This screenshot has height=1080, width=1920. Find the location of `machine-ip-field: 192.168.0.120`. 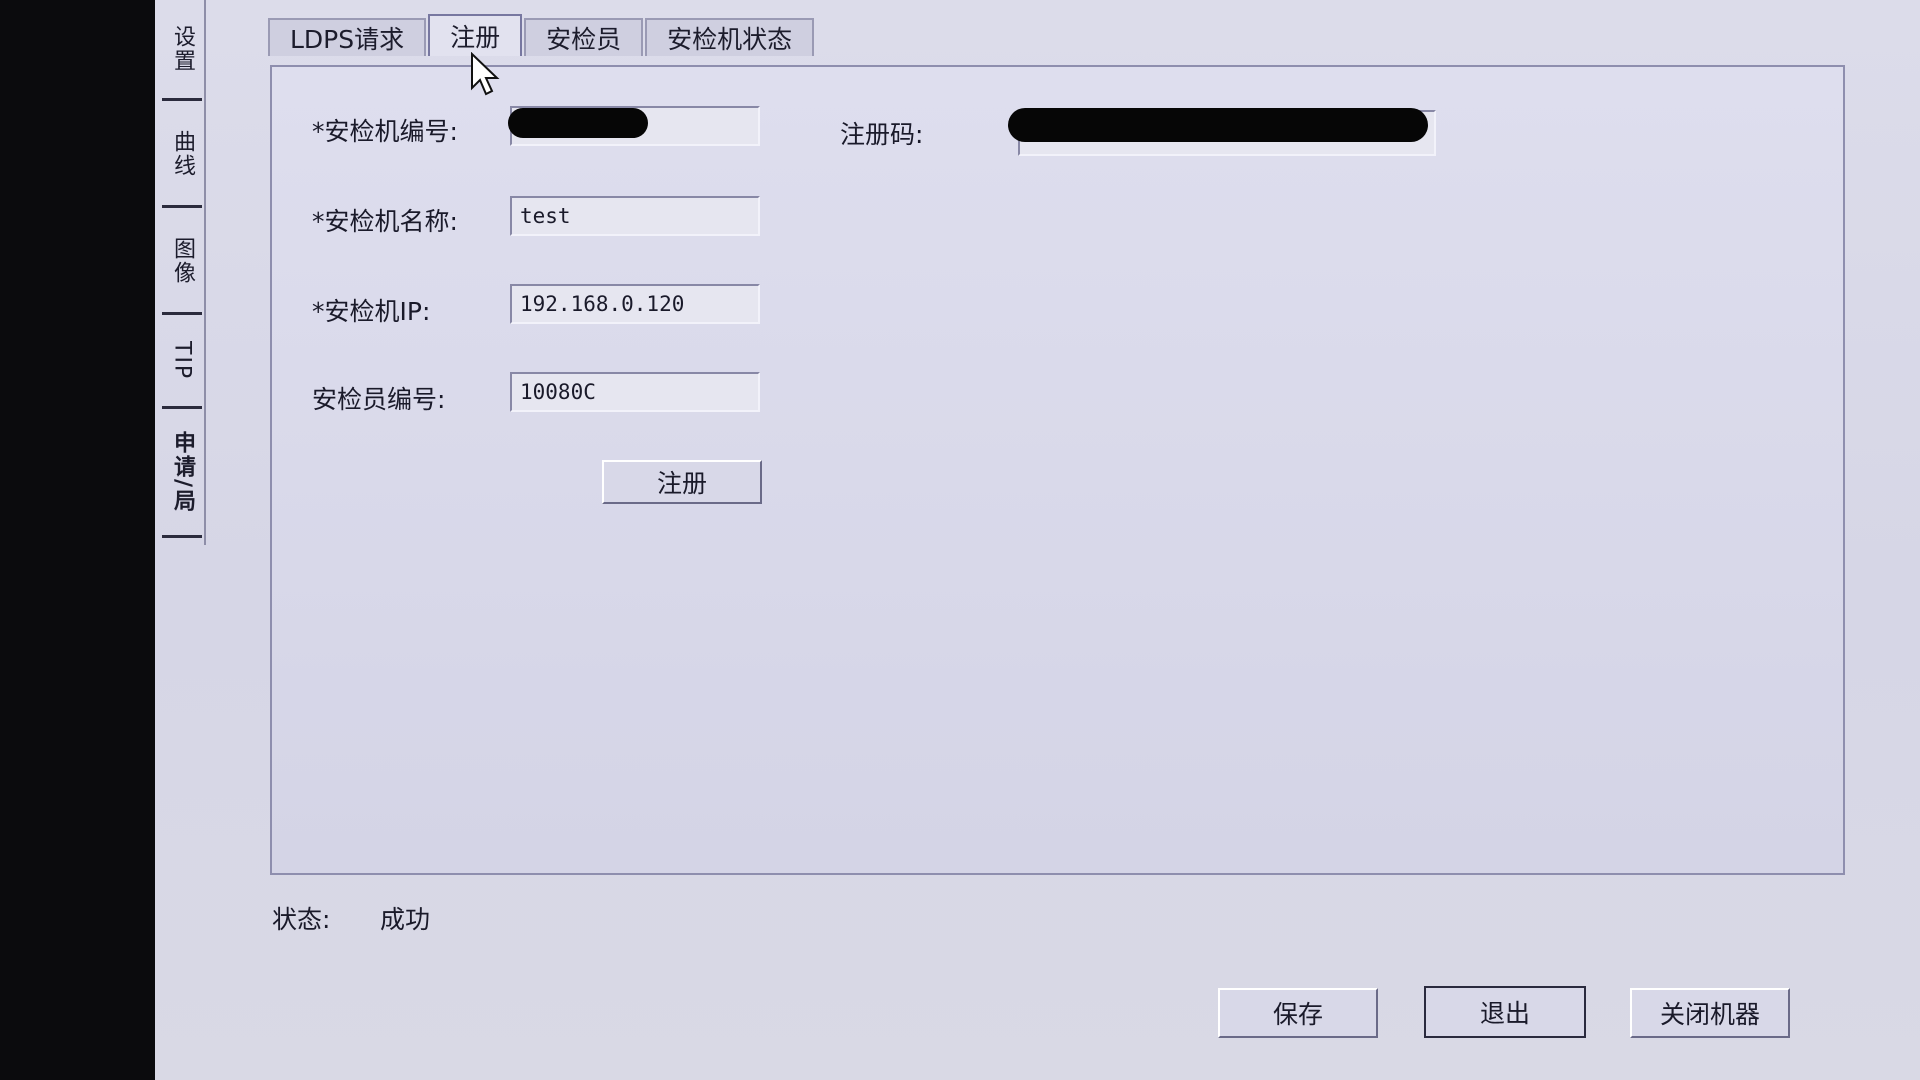

machine-ip-field: 192.168.0.120 is located at coordinates (635, 304).